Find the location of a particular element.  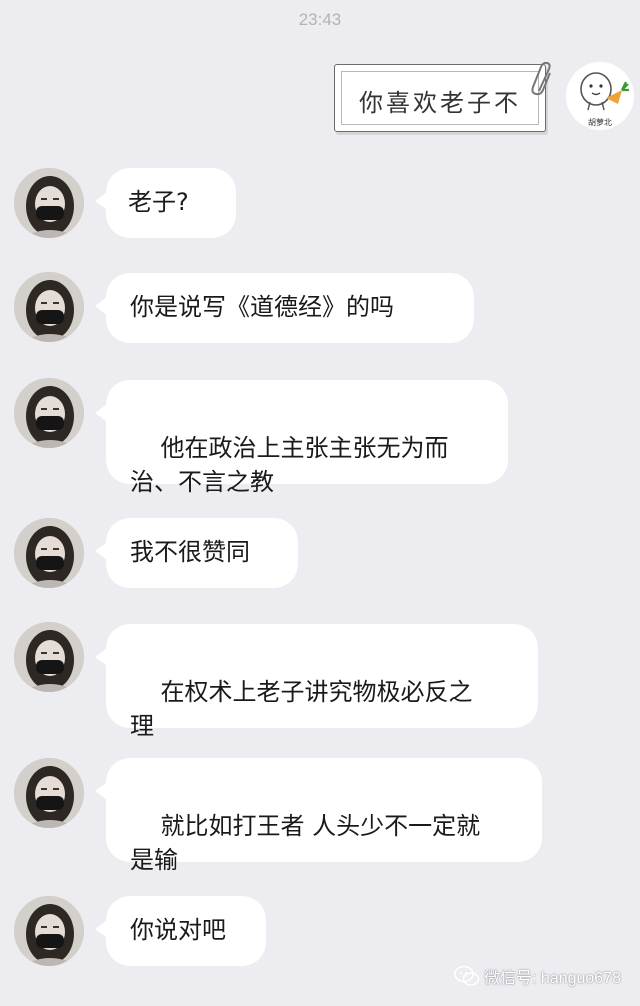

sent-message-bubble: 你喜欢老子不 is located at coordinates (442, 96).